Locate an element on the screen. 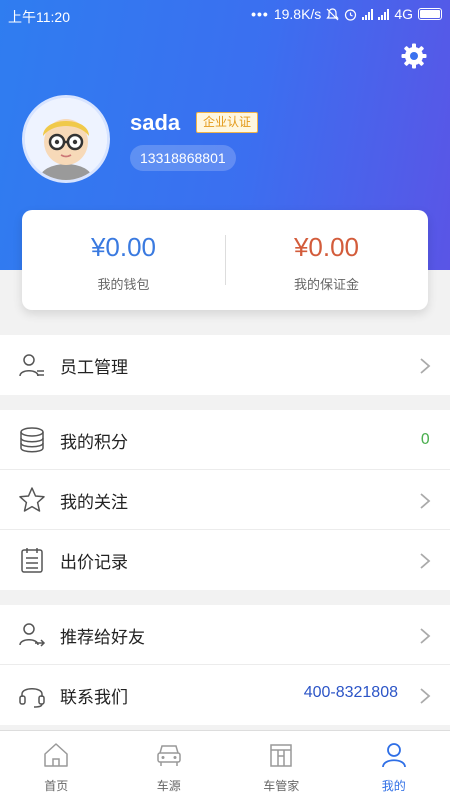 The width and height of the screenshot is (450, 800). menu-label-recommend: 推荐给好友 is located at coordinates (102, 638).